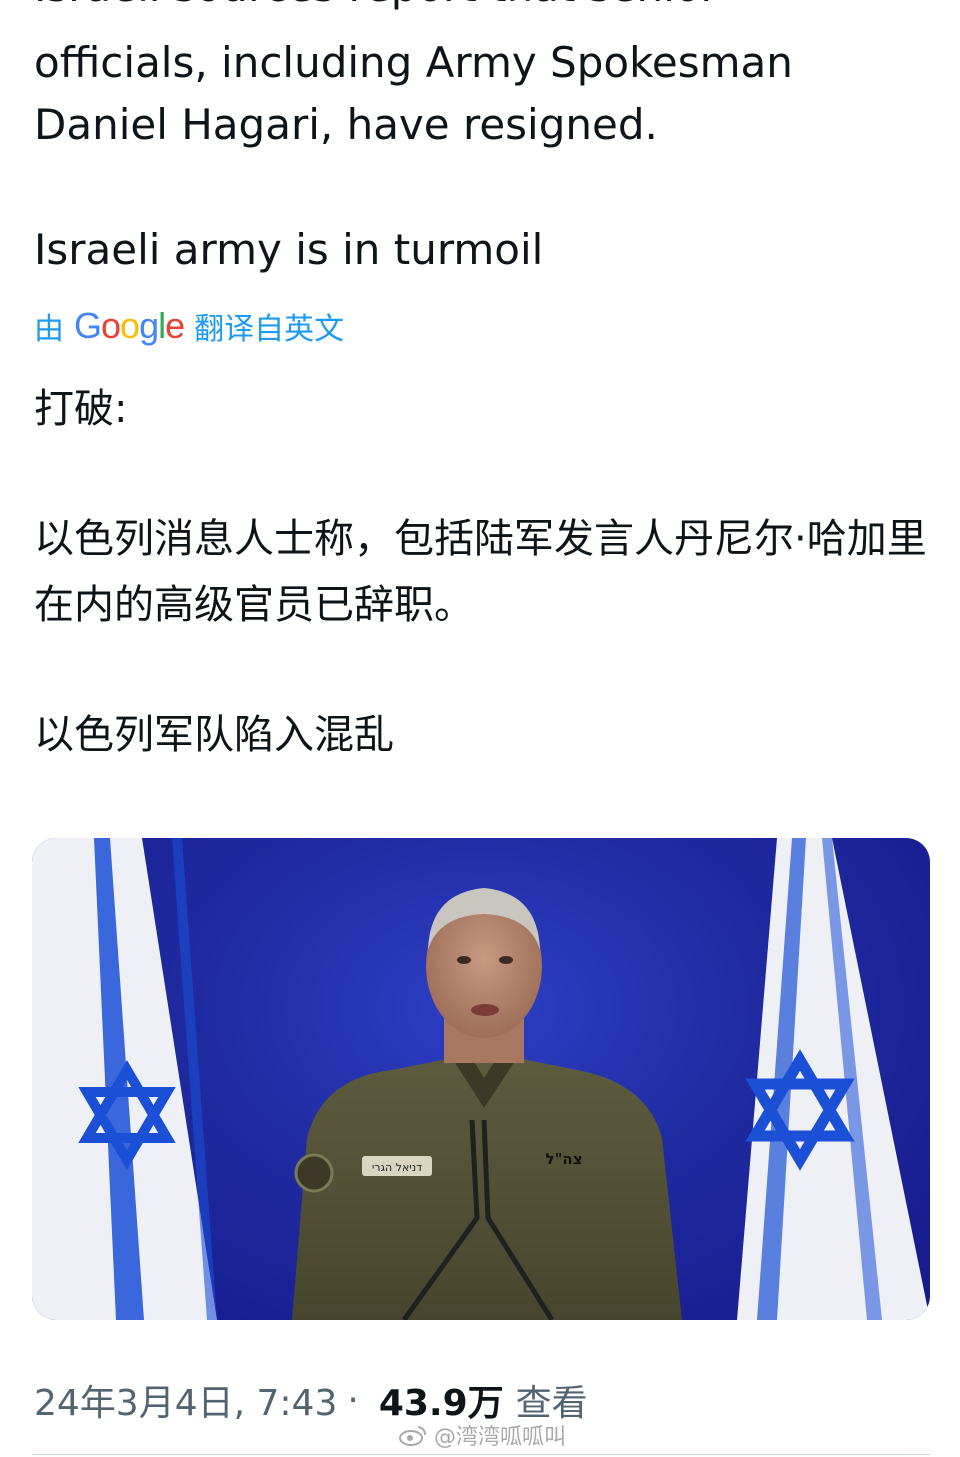 Image resolution: width=960 pixels, height=1457 pixels. I want to click on translated-paragraph-turmoil: 以色列军队陷入混乱, so click(214, 735).